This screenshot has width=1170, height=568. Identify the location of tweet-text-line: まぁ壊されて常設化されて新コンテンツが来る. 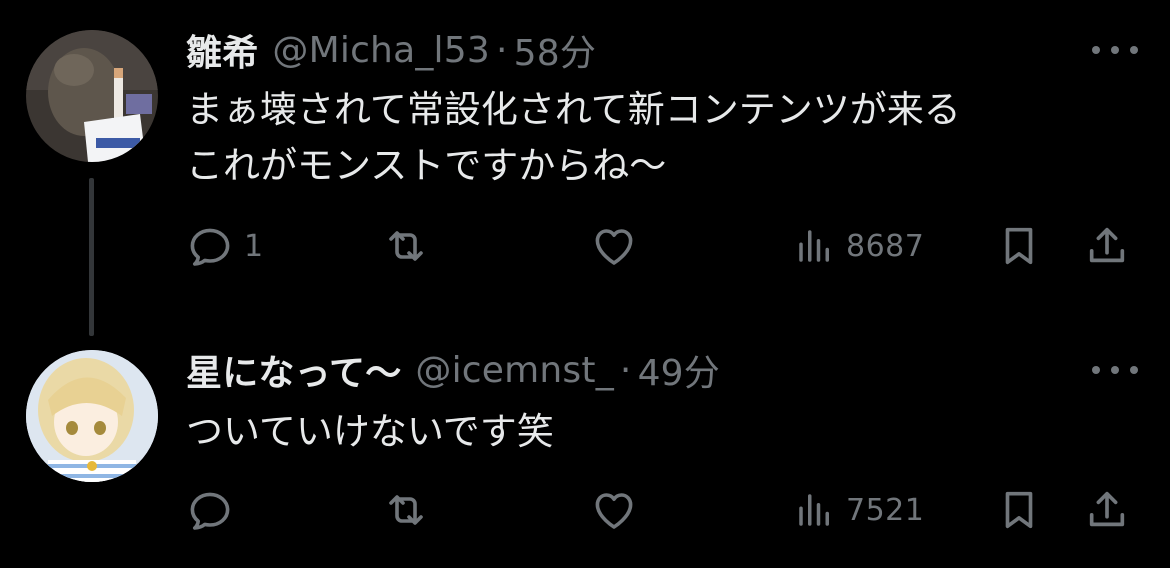
(573, 109).